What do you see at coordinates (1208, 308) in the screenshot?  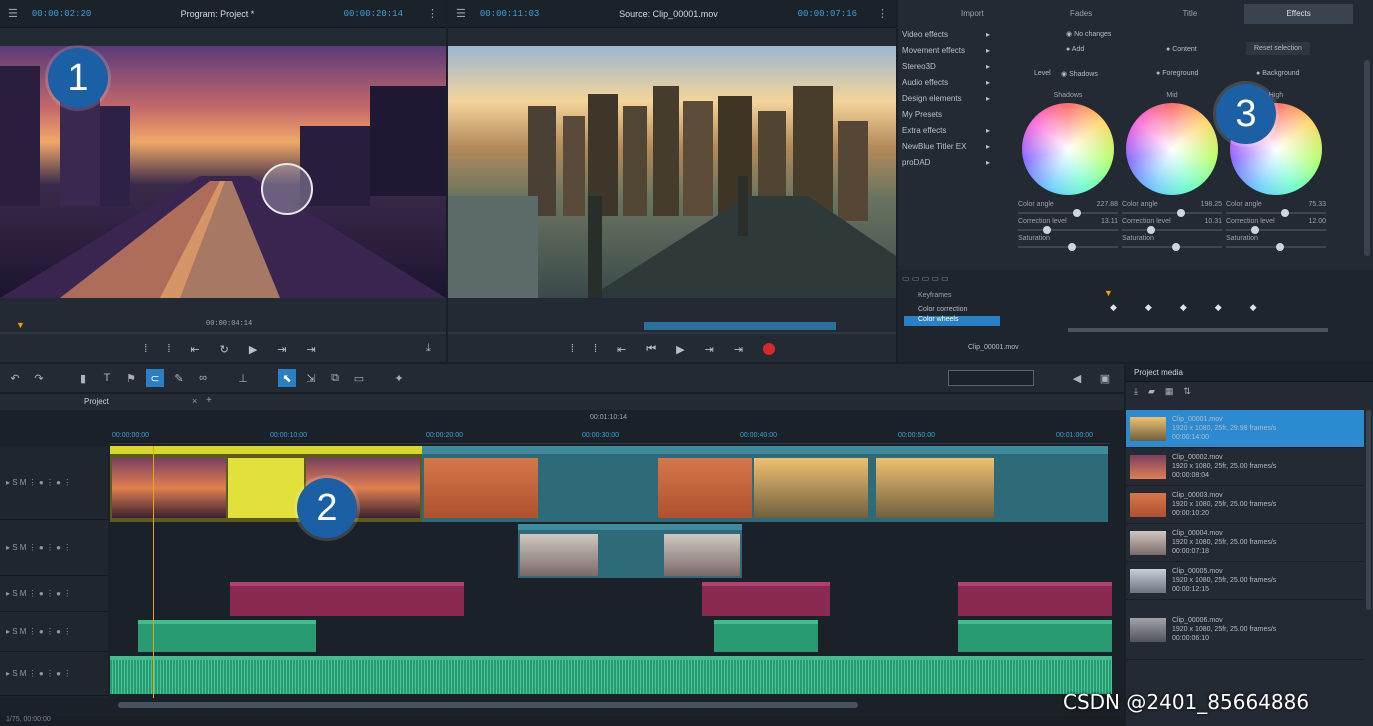 I see `keyframe-lane: ◆◆◆◆◆` at bounding box center [1208, 308].